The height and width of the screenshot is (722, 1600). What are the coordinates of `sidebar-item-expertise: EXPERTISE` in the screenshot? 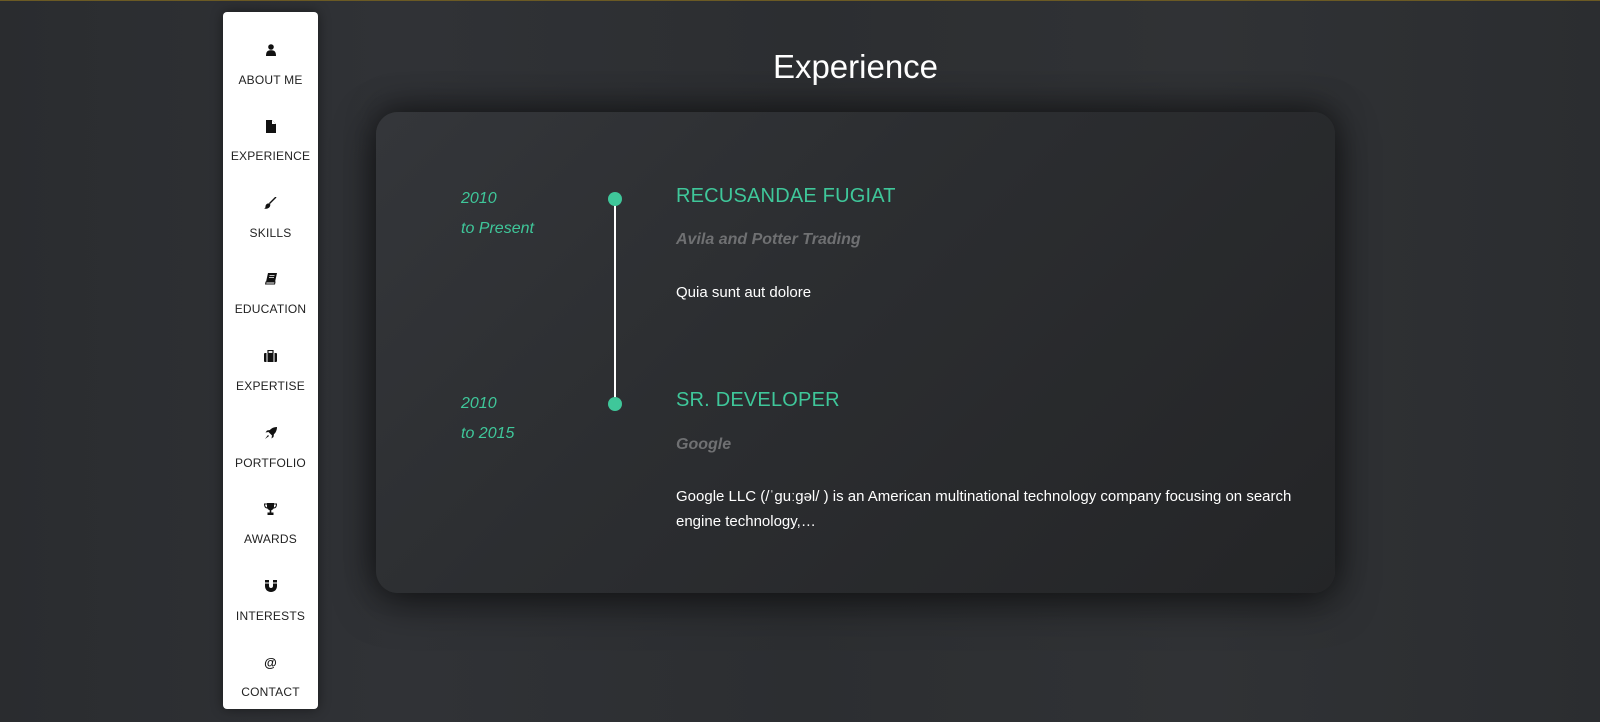 It's located at (270, 370).